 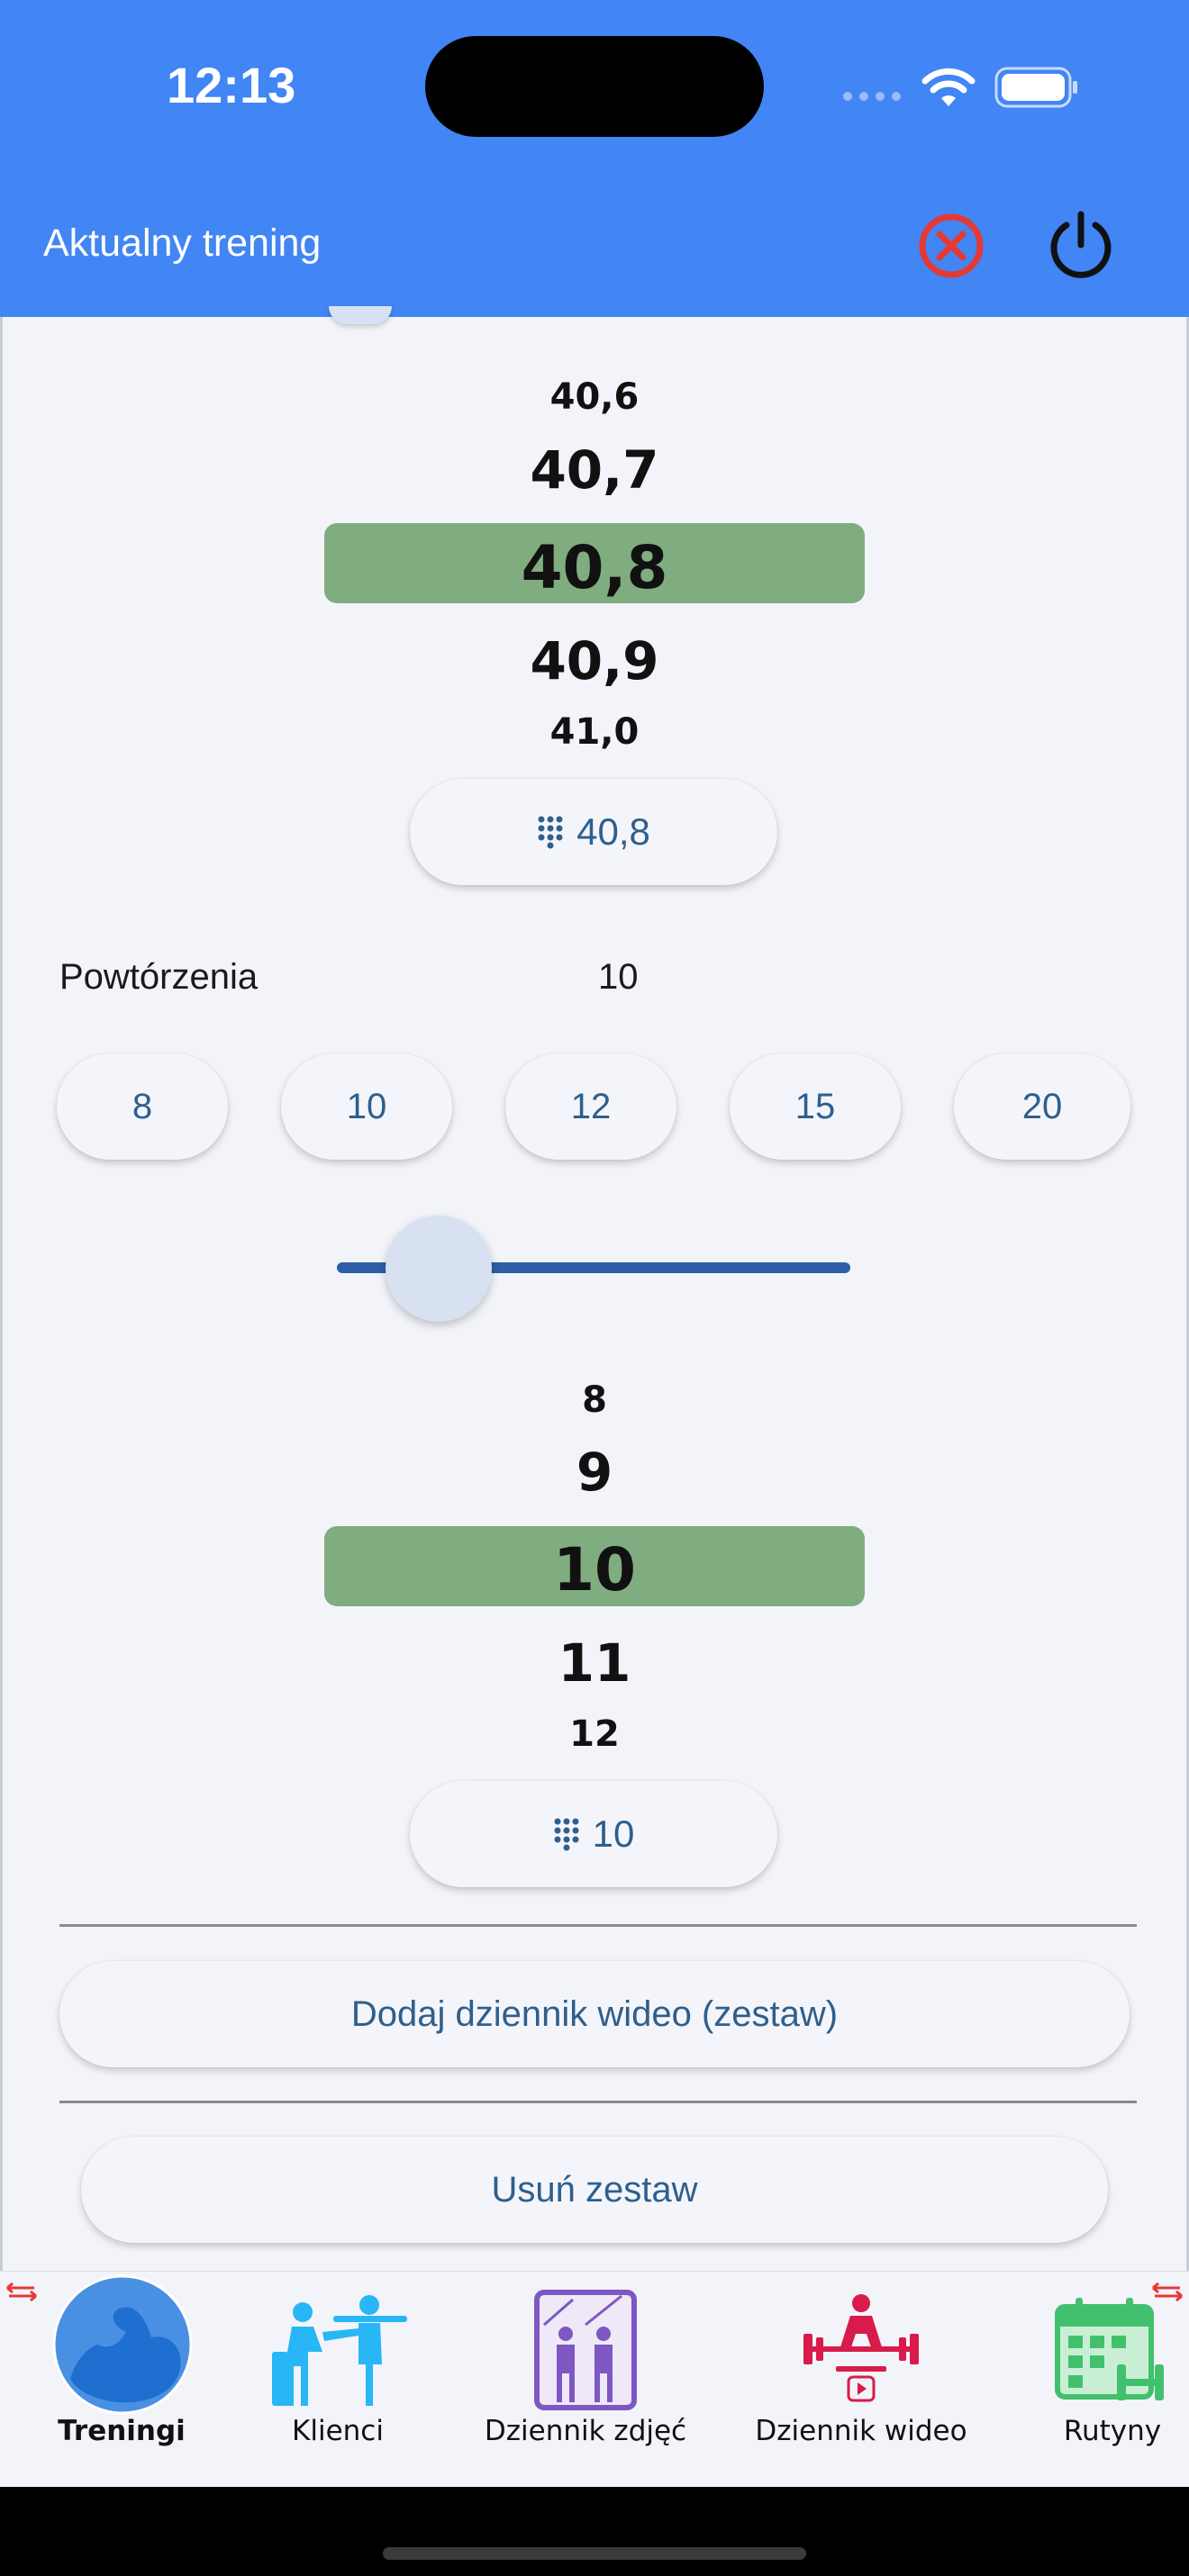 What do you see at coordinates (159, 977) in the screenshot?
I see `reps-label: Powtórzenia` at bounding box center [159, 977].